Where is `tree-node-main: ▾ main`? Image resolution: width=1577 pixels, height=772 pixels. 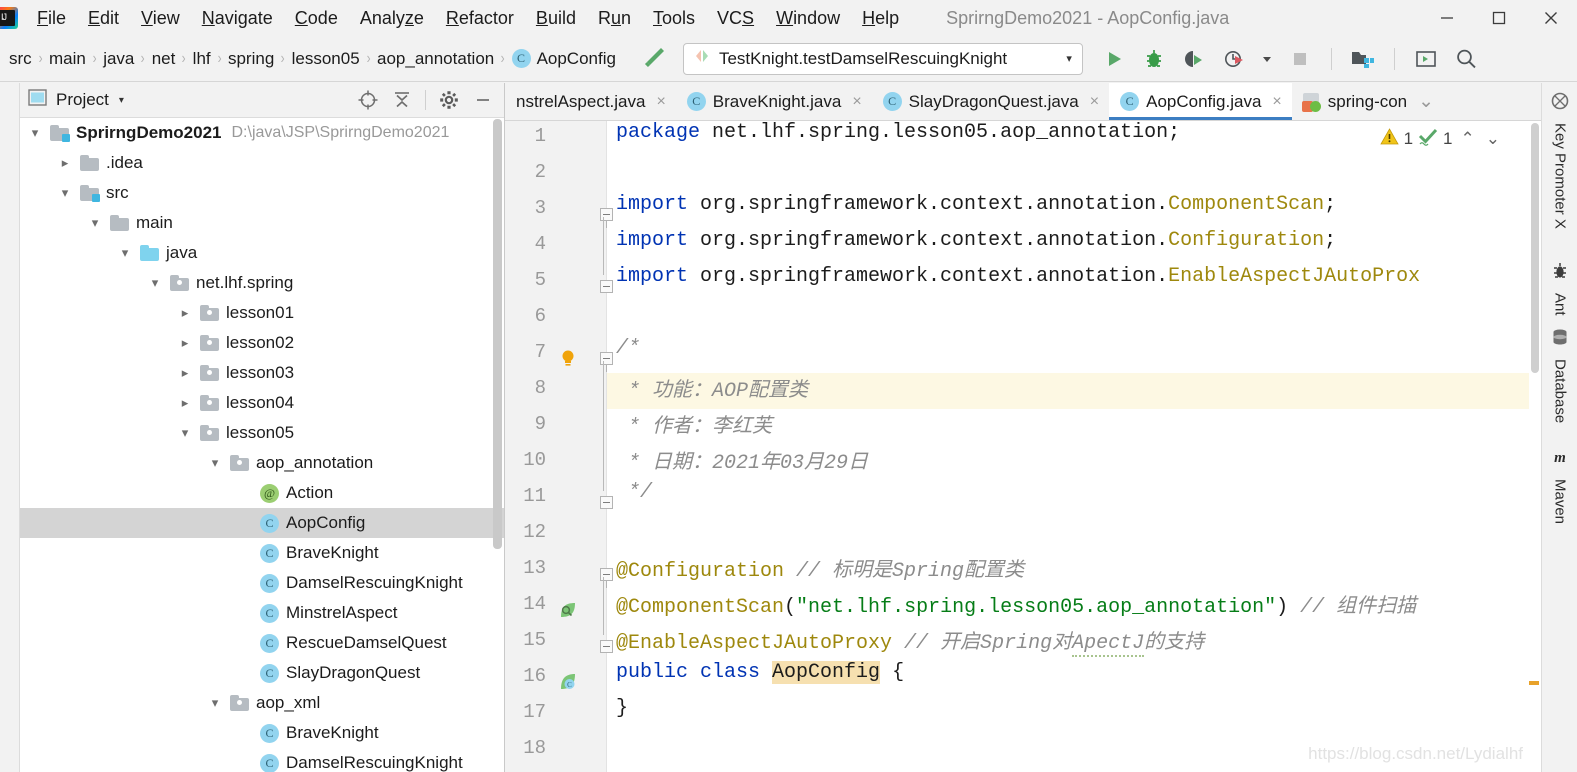 tree-node-main: ▾ main is located at coordinates (262, 223).